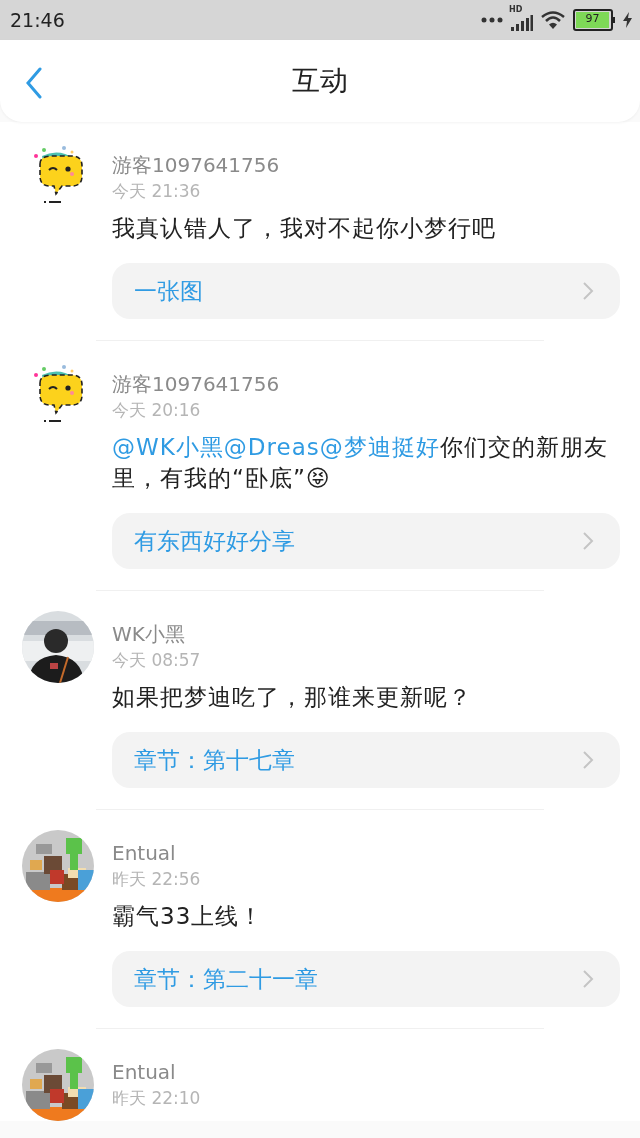 This screenshot has width=640, height=1138. I want to click on battery-icon: 97, so click(594, 20).